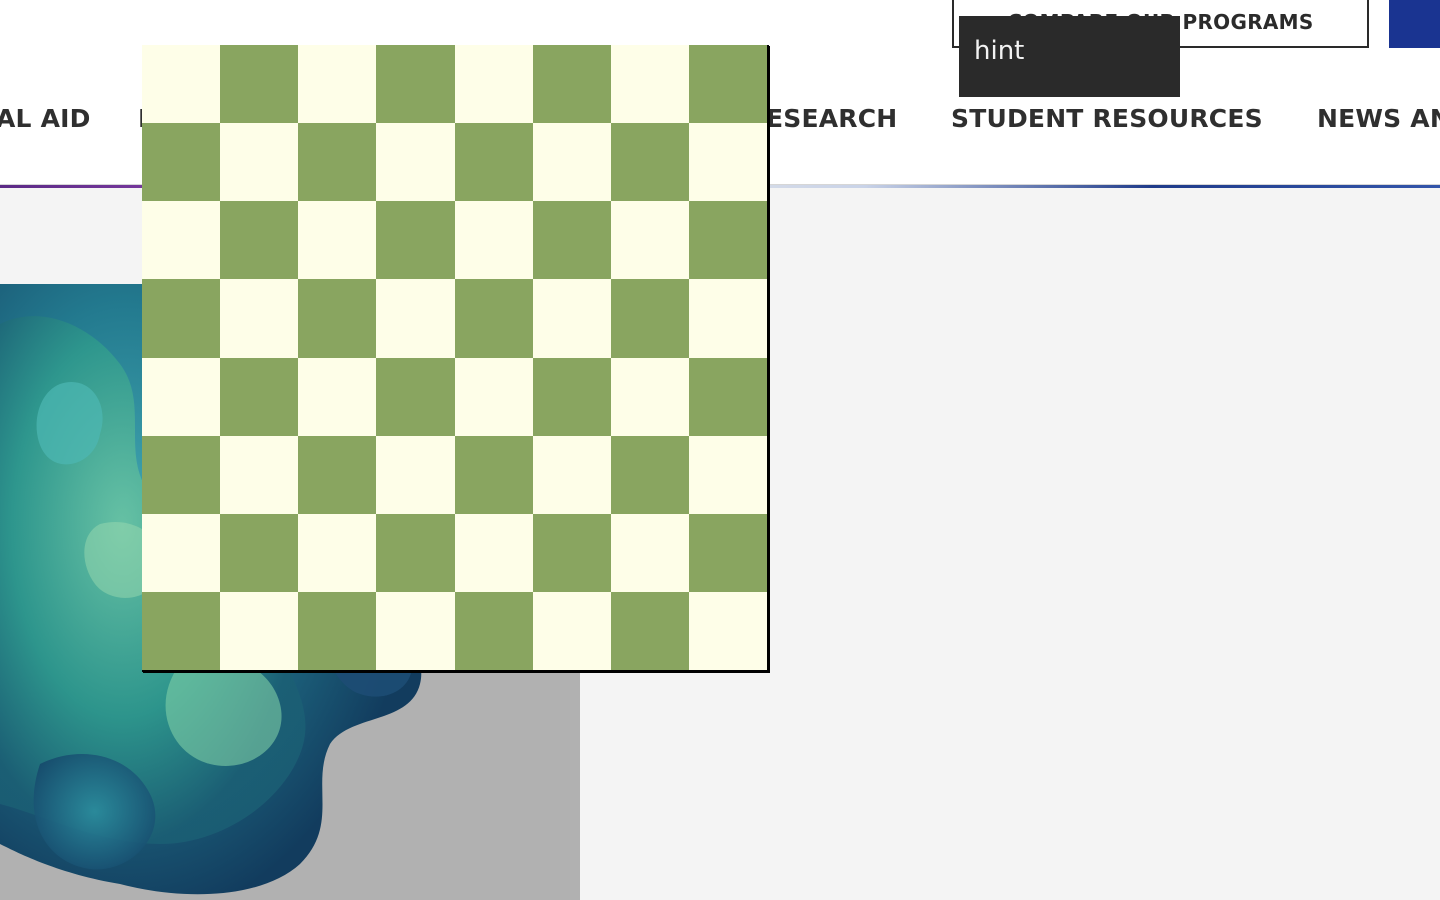  What do you see at coordinates (999, 51) in the screenshot?
I see `hint-tooltip-text: hint` at bounding box center [999, 51].